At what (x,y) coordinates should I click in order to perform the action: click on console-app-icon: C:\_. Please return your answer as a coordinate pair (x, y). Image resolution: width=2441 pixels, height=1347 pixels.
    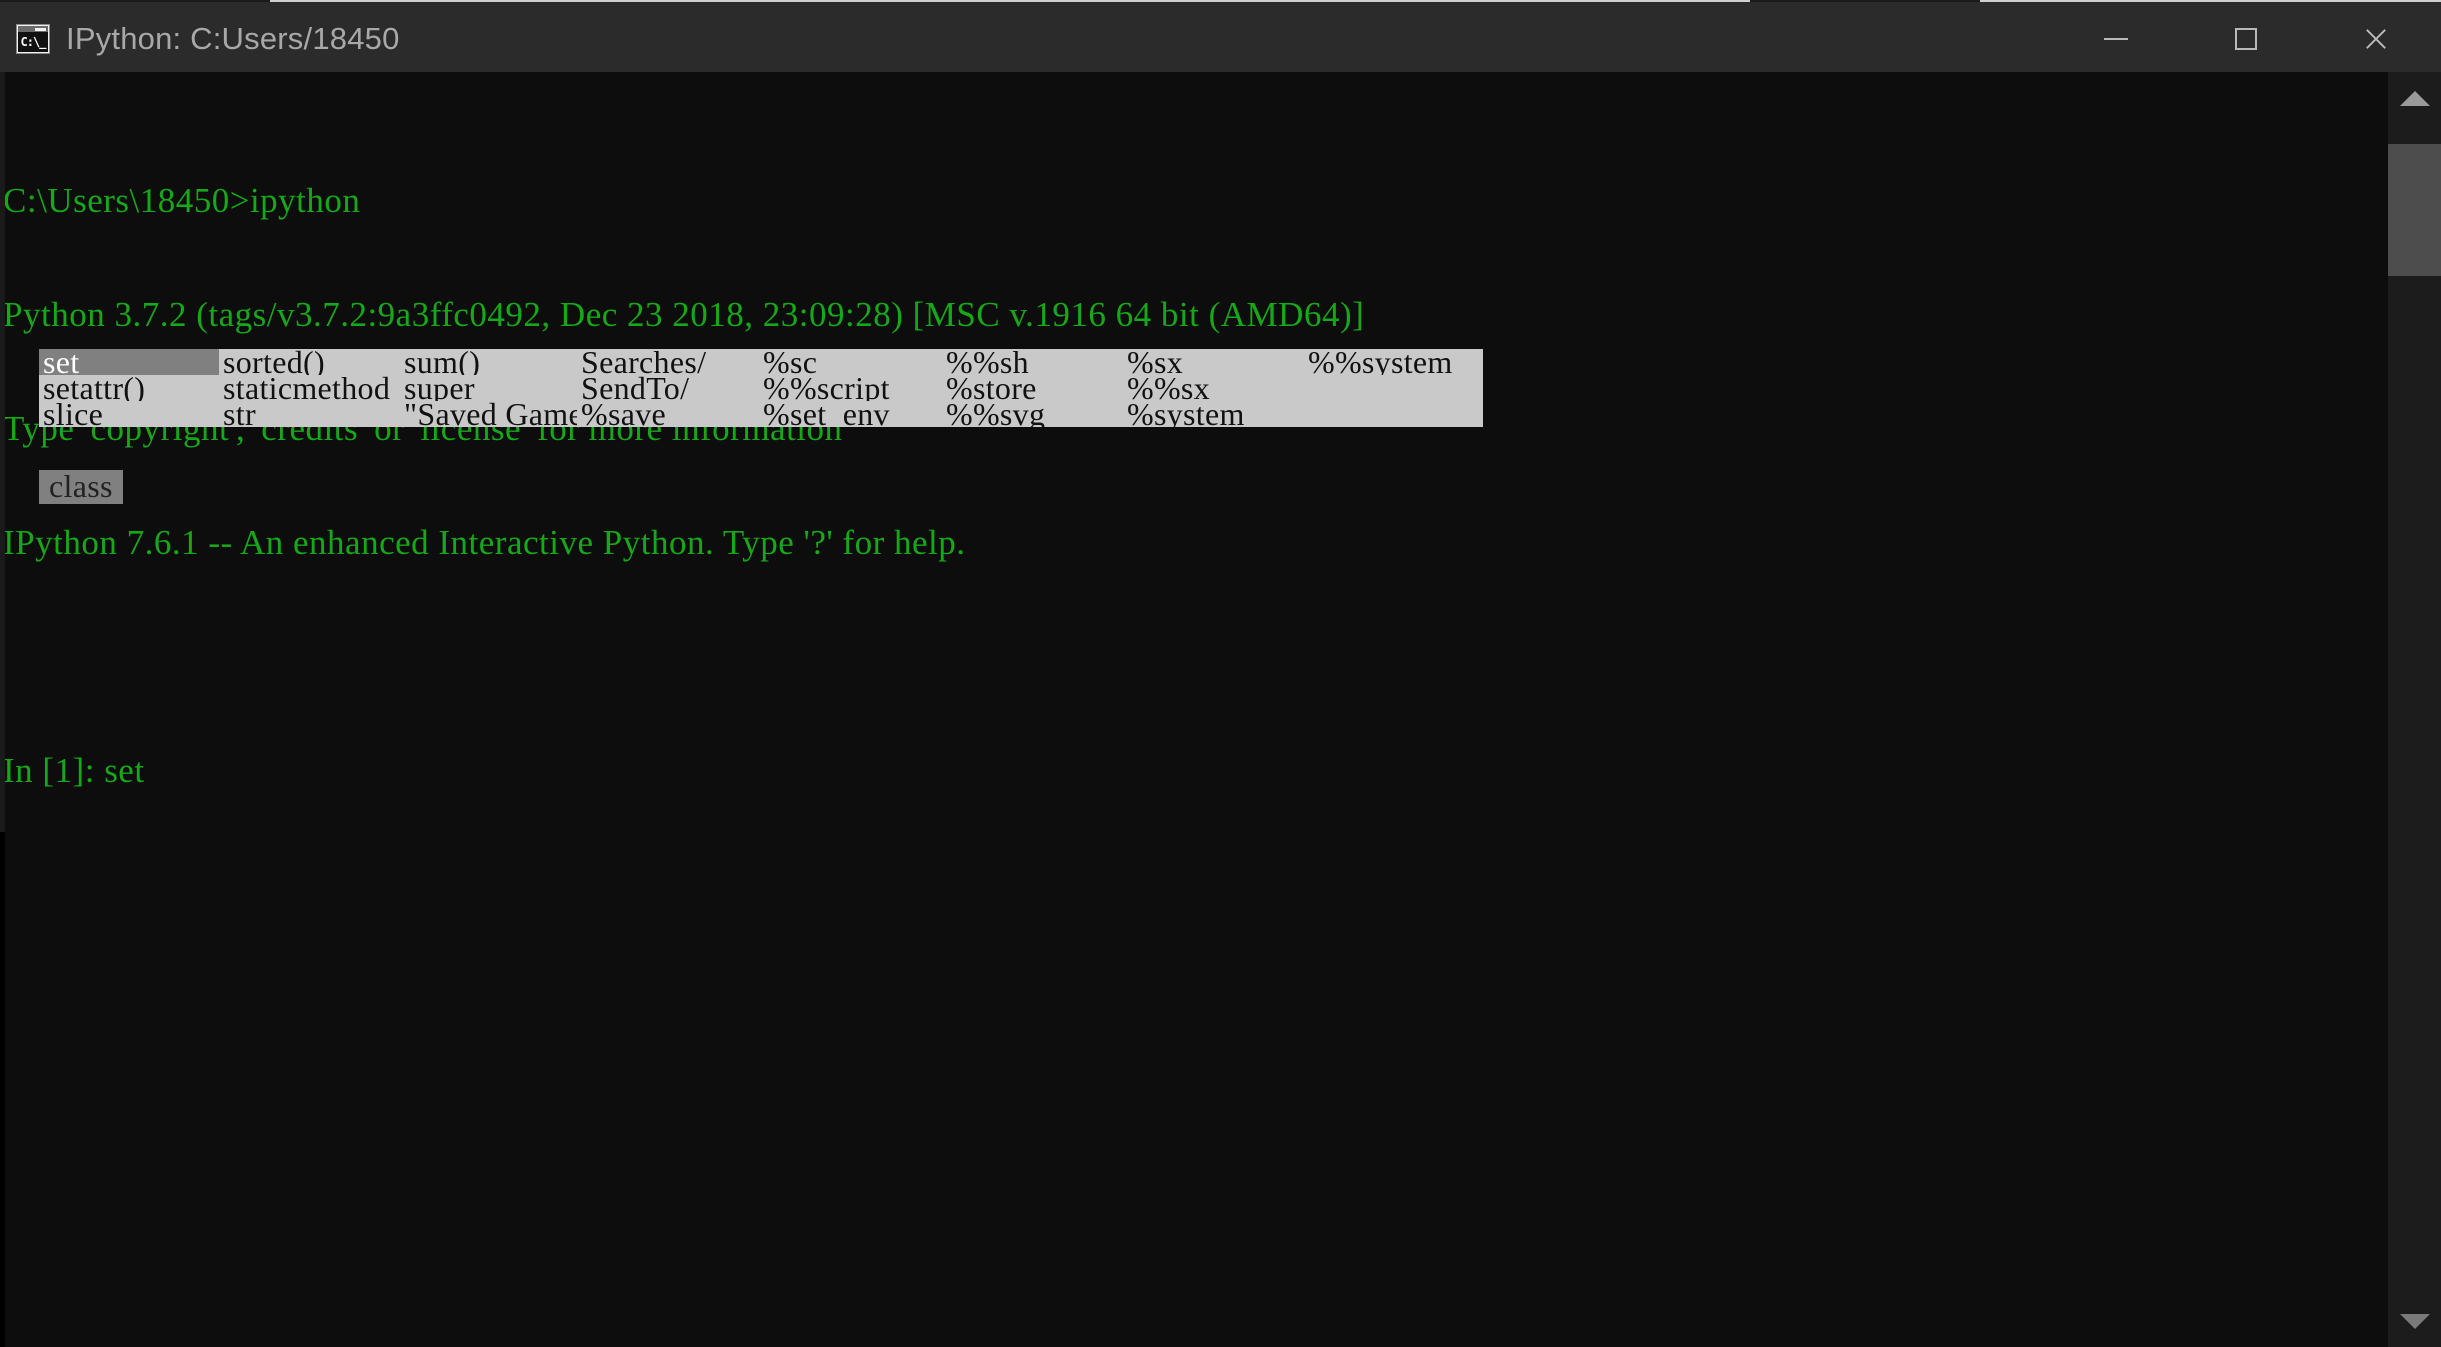
    Looking at the image, I should click on (33, 39).